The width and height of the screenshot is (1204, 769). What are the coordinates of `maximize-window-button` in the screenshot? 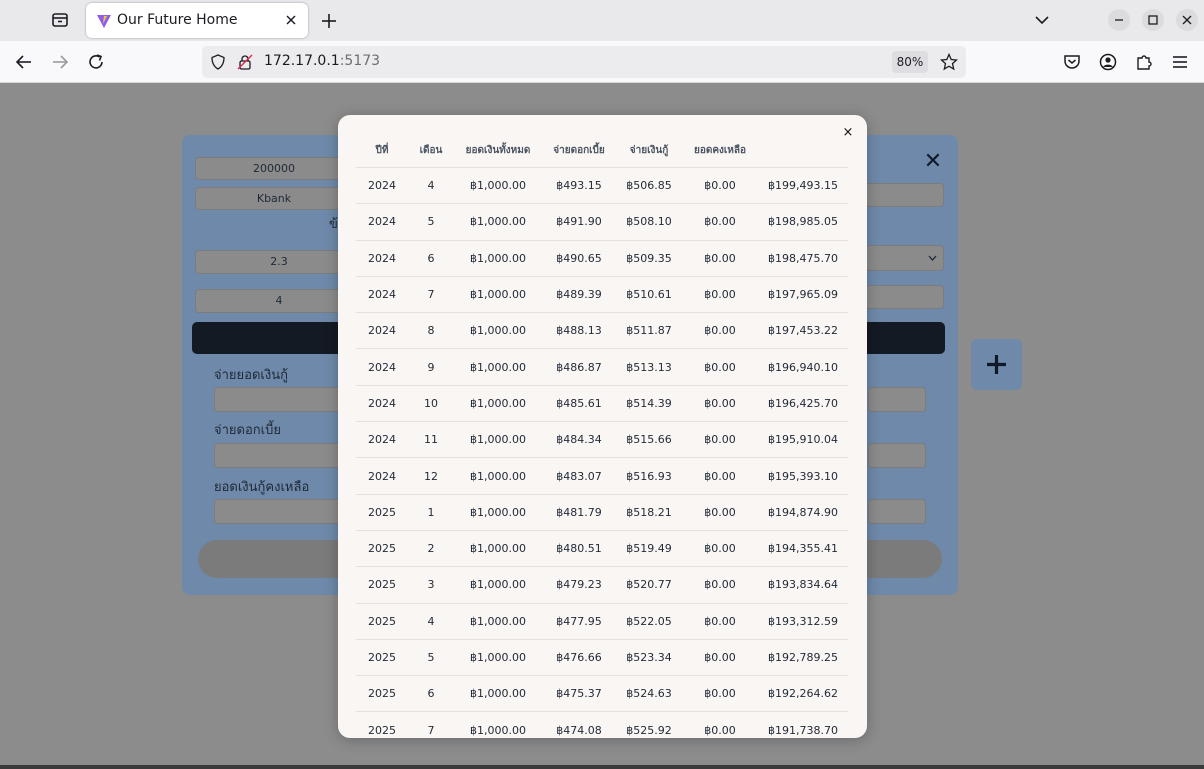 It's located at (1153, 20).